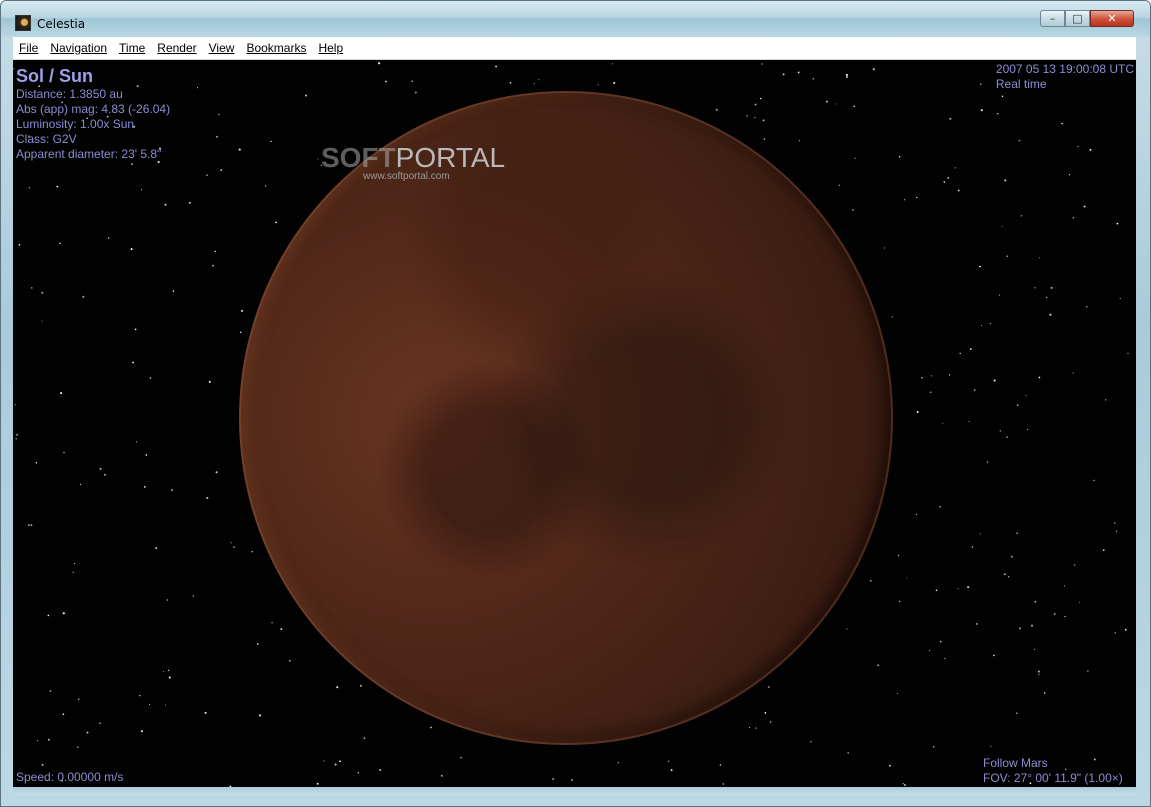 This screenshot has width=1151, height=807. What do you see at coordinates (1052, 18) in the screenshot?
I see `minimize-button: –` at bounding box center [1052, 18].